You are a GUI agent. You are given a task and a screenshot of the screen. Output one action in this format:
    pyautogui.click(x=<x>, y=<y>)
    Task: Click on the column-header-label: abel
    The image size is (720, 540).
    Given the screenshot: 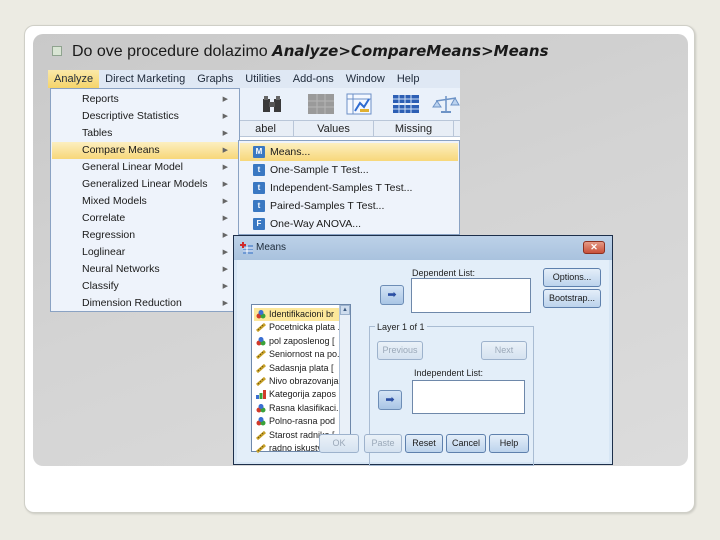 What is the action you would take?
    pyautogui.click(x=266, y=129)
    